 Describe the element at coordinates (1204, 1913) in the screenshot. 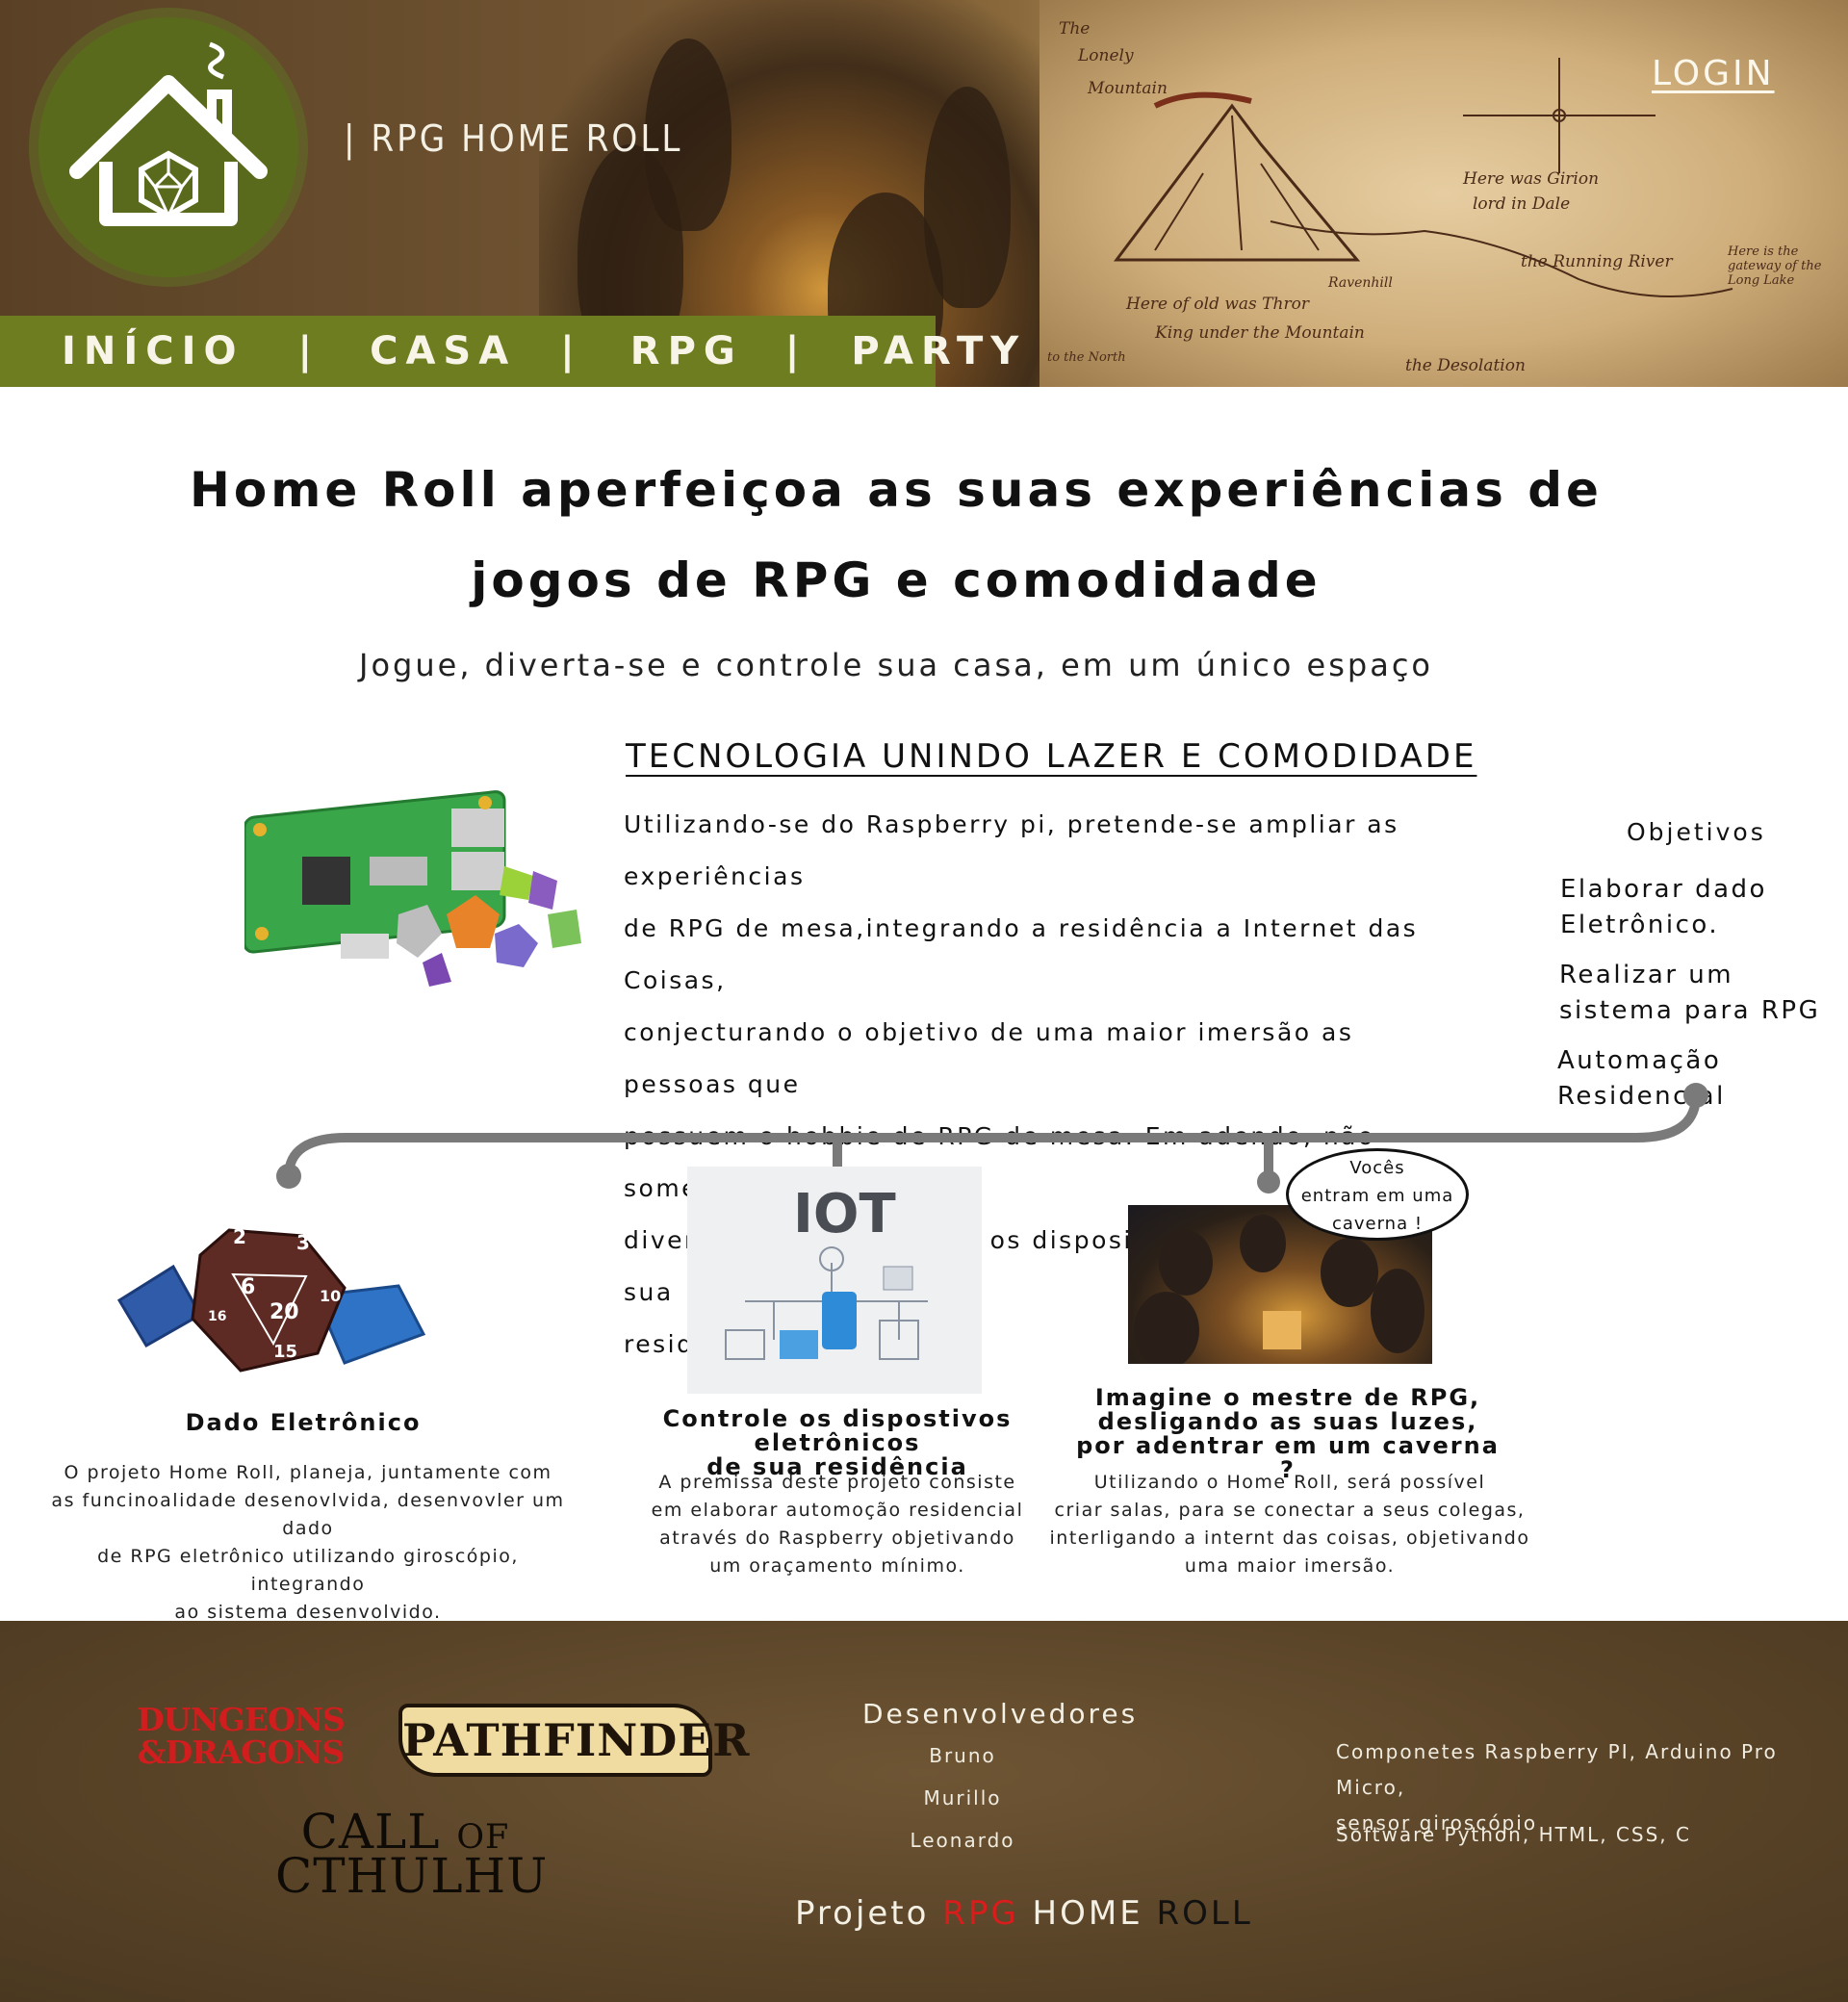

I see `project-roll: ROLL` at that location.